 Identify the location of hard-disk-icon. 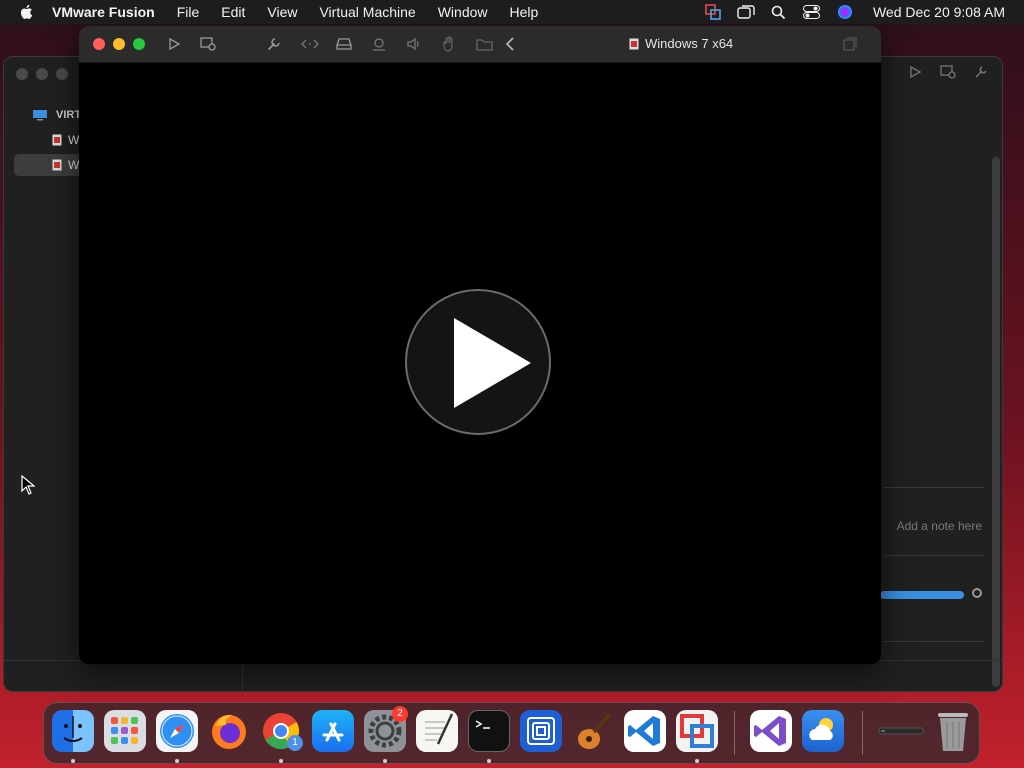
(344, 44).